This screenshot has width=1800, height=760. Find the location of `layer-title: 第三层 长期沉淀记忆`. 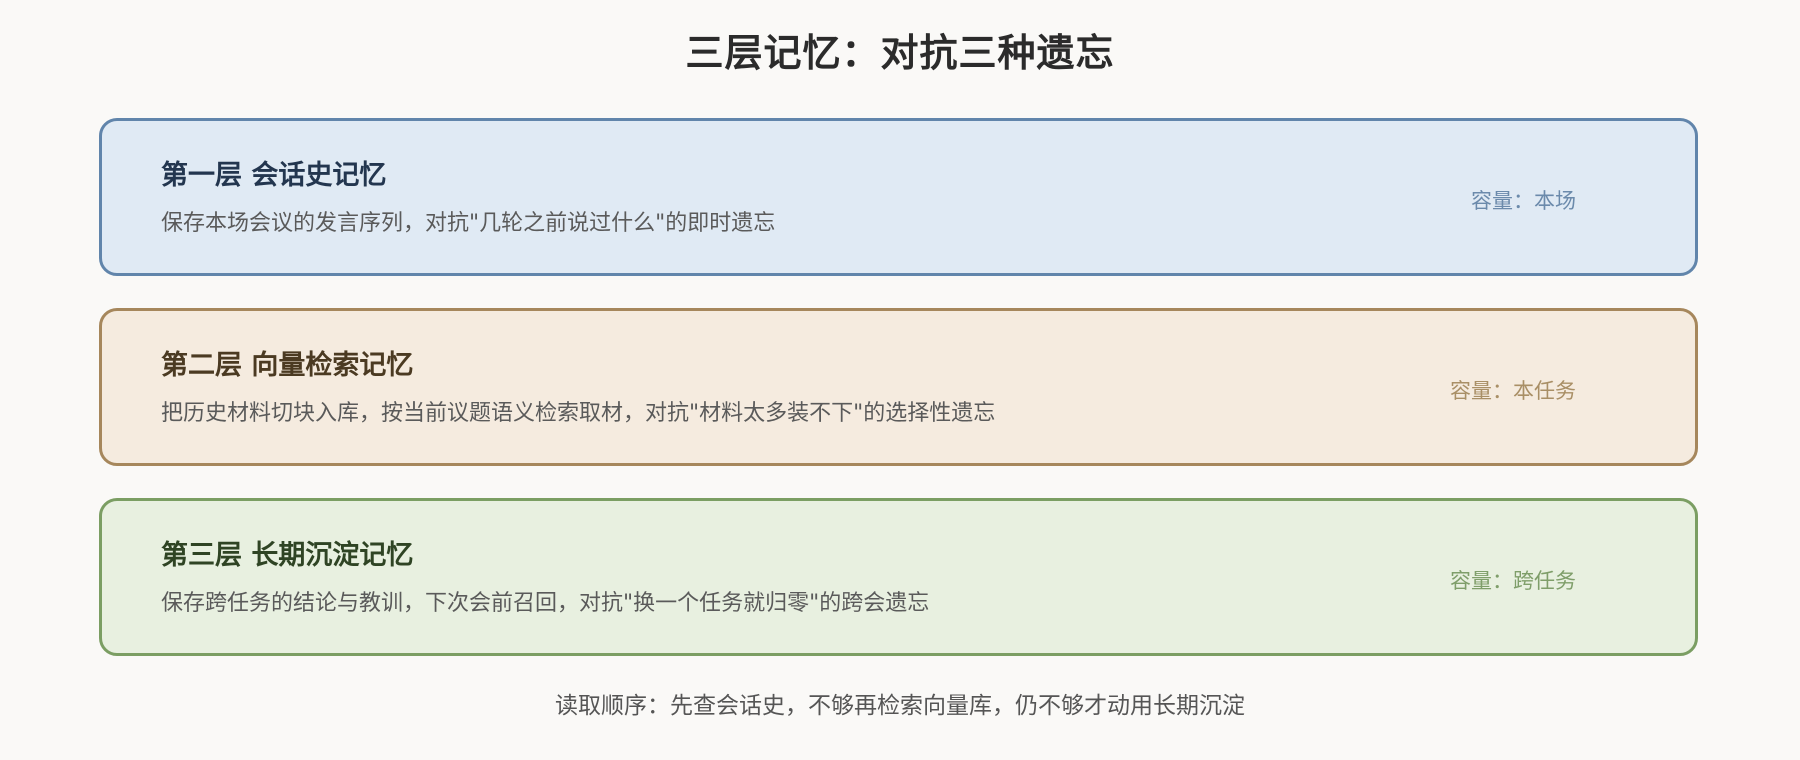

layer-title: 第三层 长期沉淀记忆 is located at coordinates (287, 555).